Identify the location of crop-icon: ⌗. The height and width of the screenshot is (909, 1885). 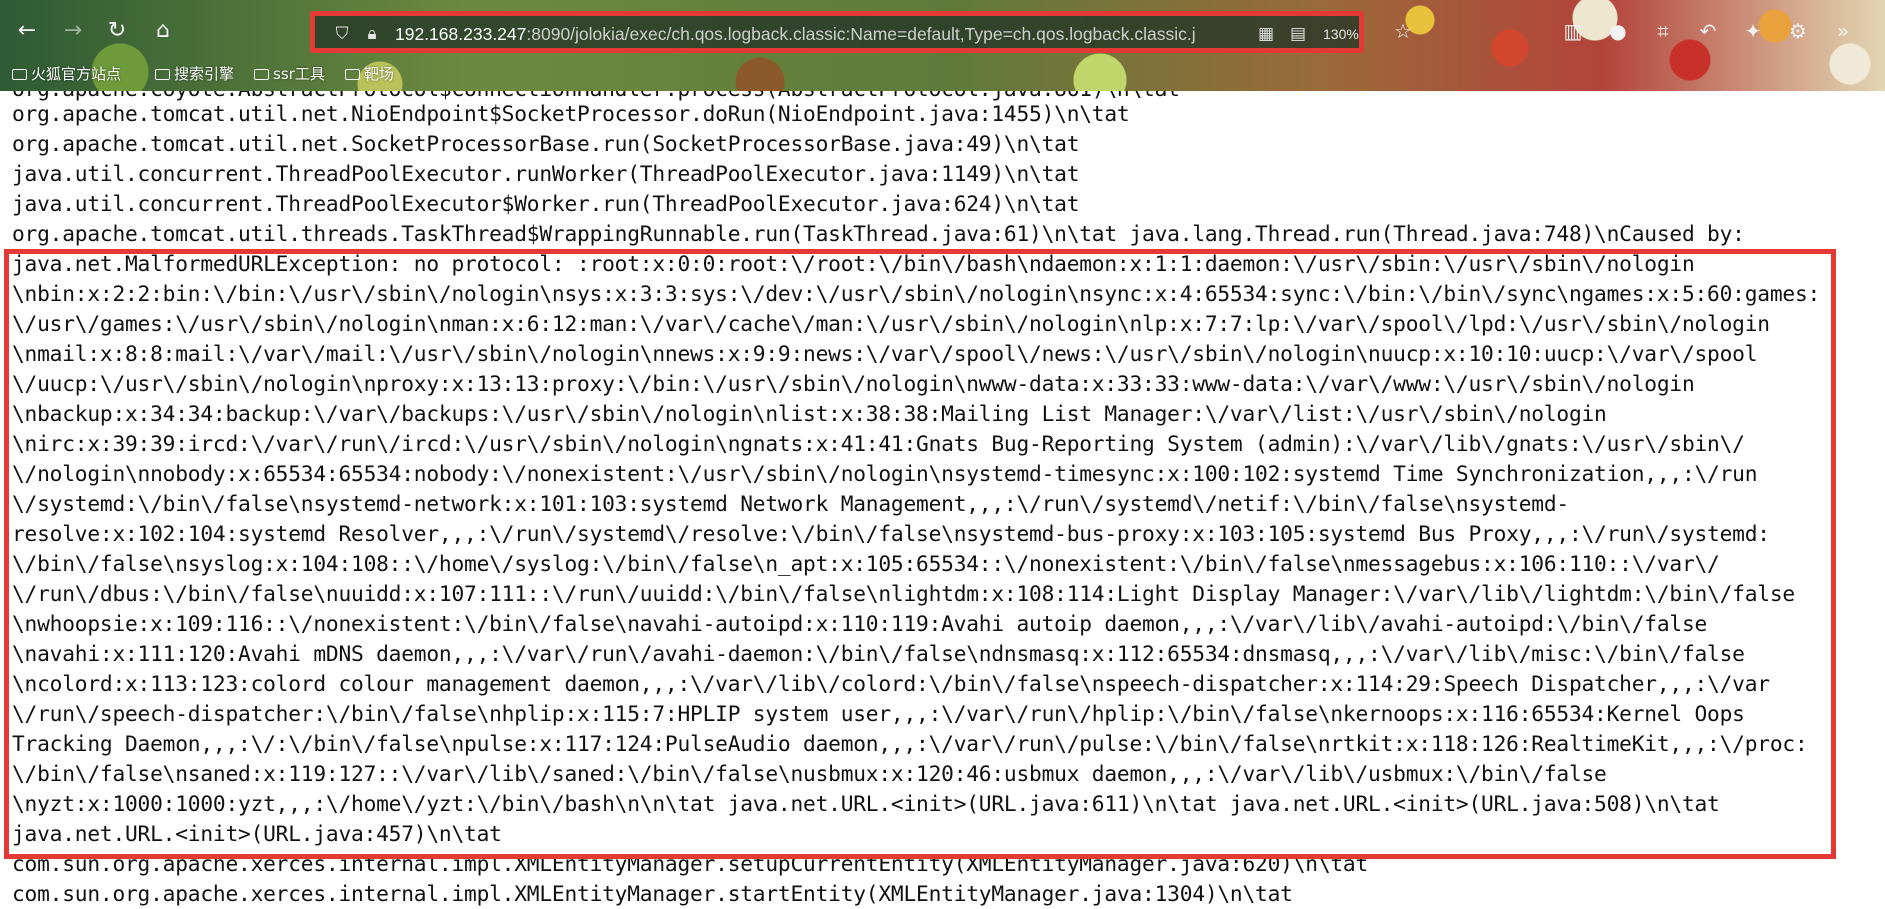
(1663, 31).